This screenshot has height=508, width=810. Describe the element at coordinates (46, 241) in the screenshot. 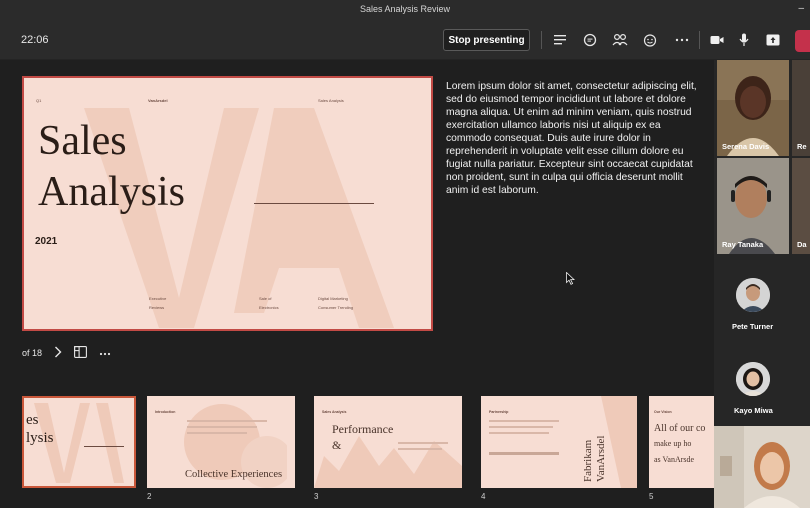

I see `slide-year: 2021` at that location.